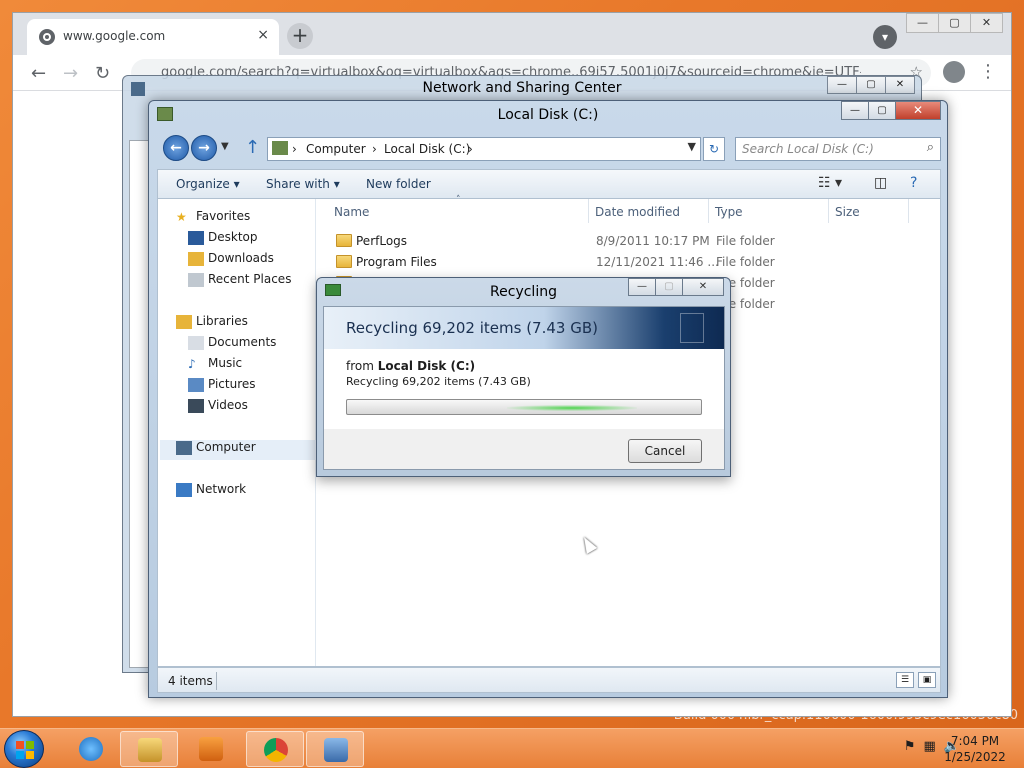  I want to click on start-button, so click(24, 749).